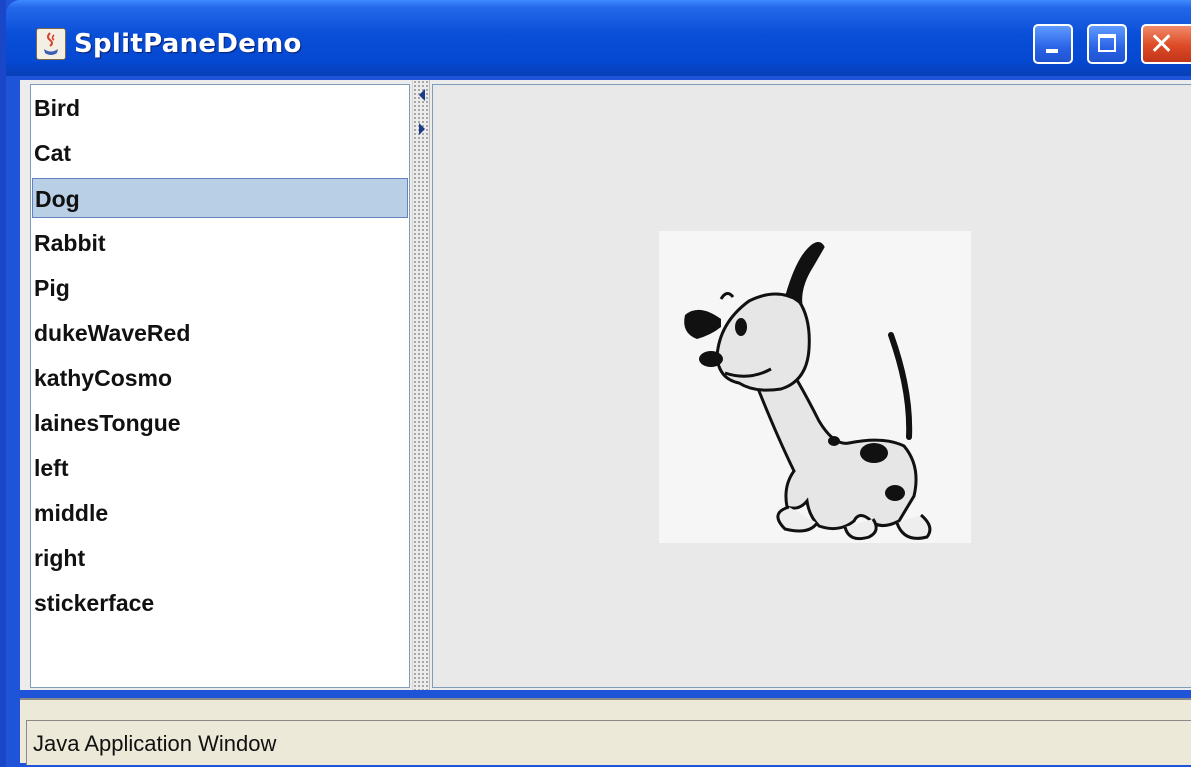 Image resolution: width=1191 pixels, height=767 pixels. I want to click on list-item: Cat, so click(220, 153).